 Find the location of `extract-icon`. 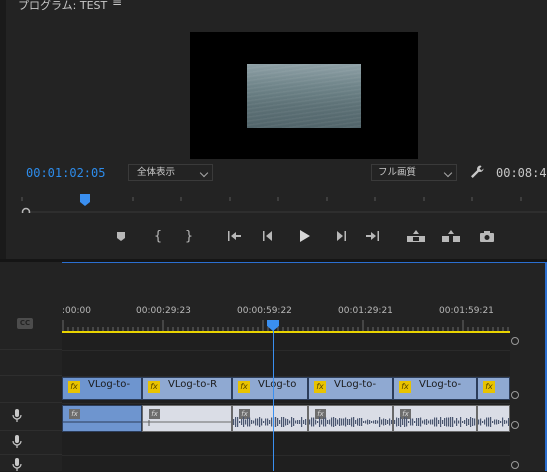

extract-icon is located at coordinates (451, 236).